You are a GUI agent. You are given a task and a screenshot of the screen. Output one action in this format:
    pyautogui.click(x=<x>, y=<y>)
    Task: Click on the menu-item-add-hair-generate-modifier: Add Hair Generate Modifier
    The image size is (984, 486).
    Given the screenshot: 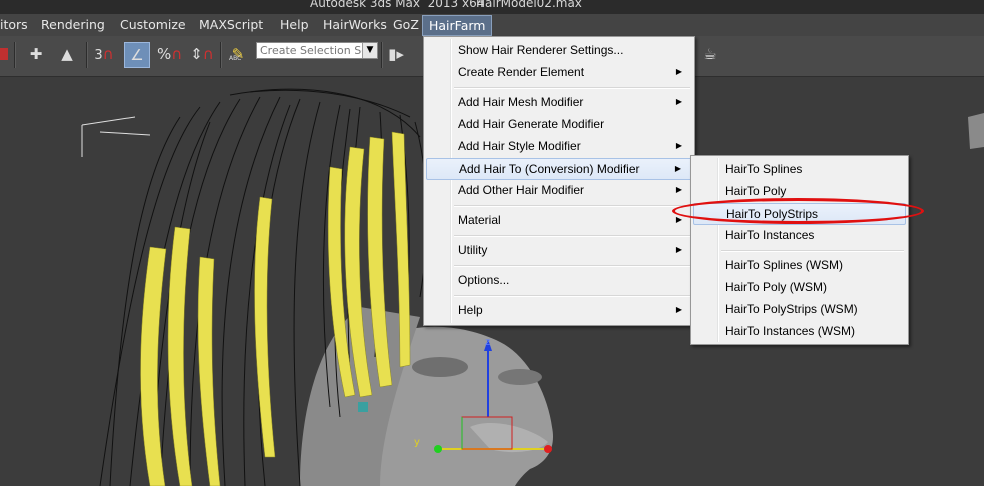 What is the action you would take?
    pyautogui.click(x=559, y=124)
    